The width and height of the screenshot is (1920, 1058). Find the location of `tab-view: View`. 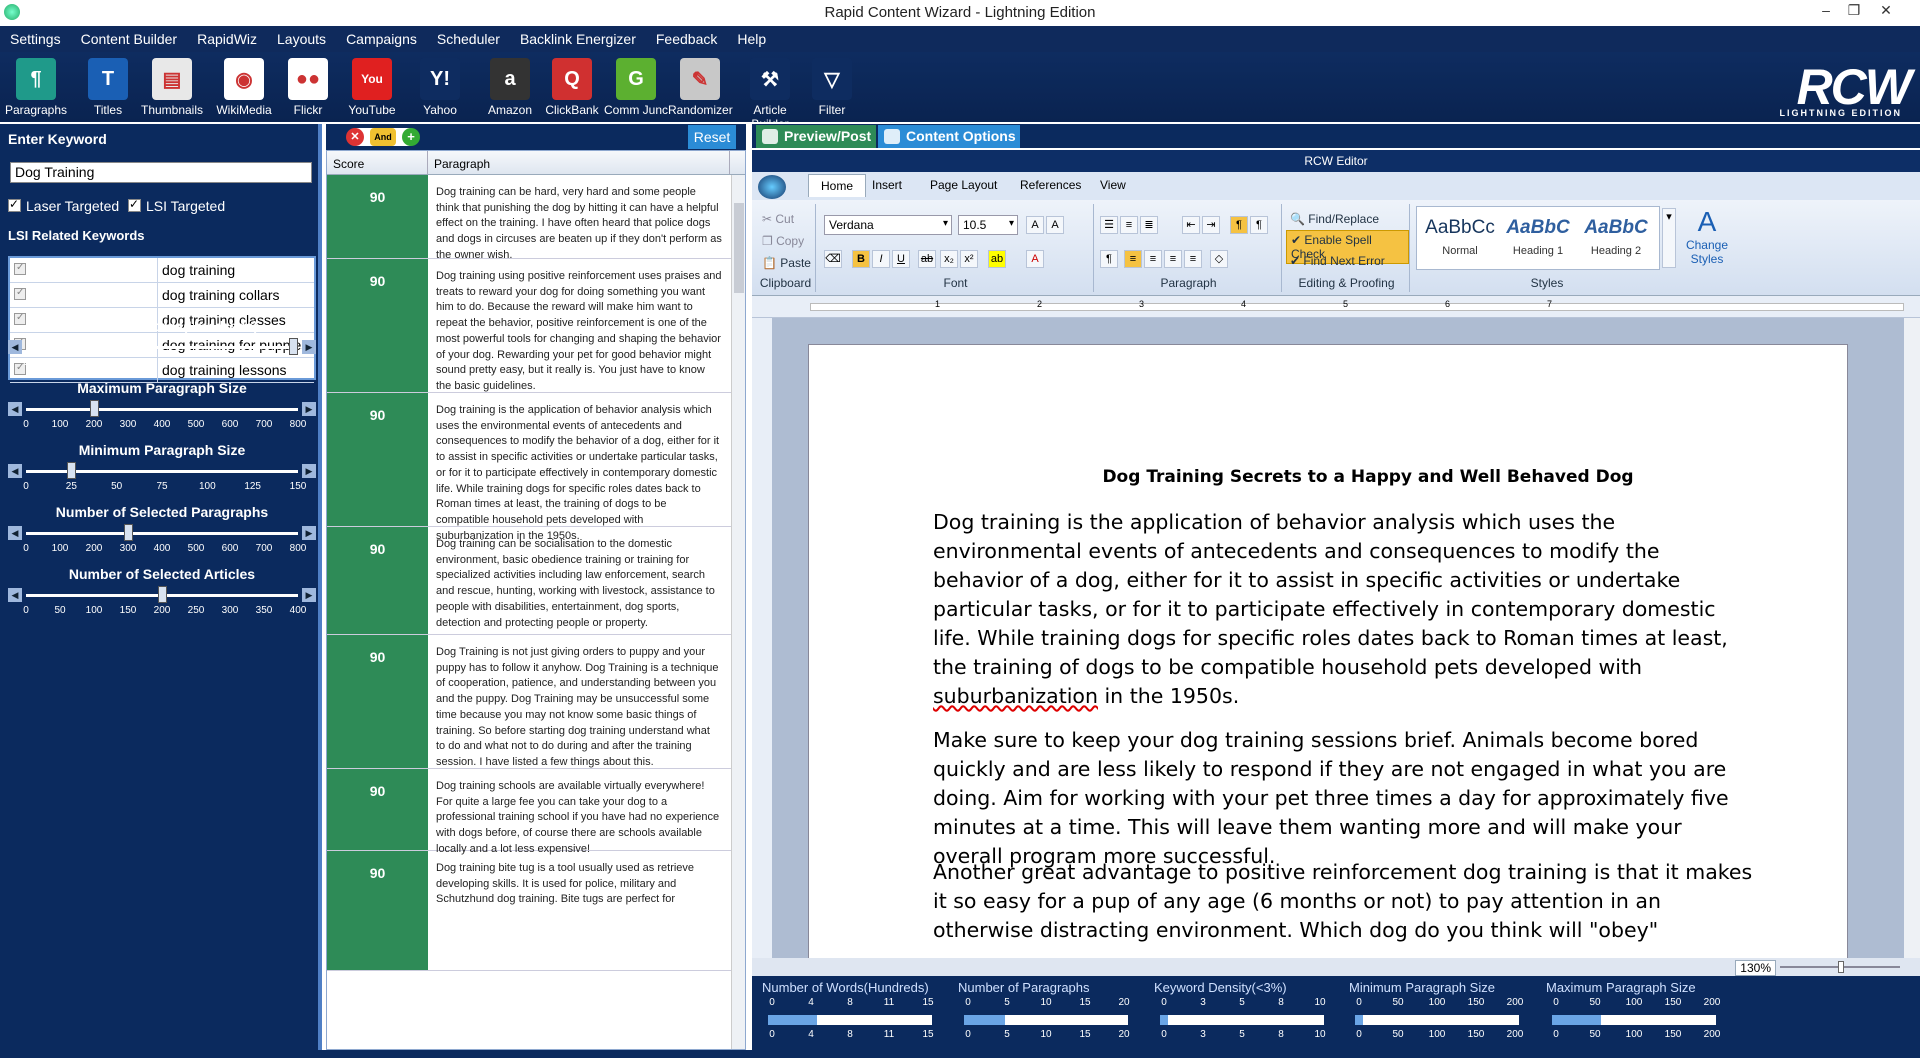

tab-view: View is located at coordinates (1113, 185).